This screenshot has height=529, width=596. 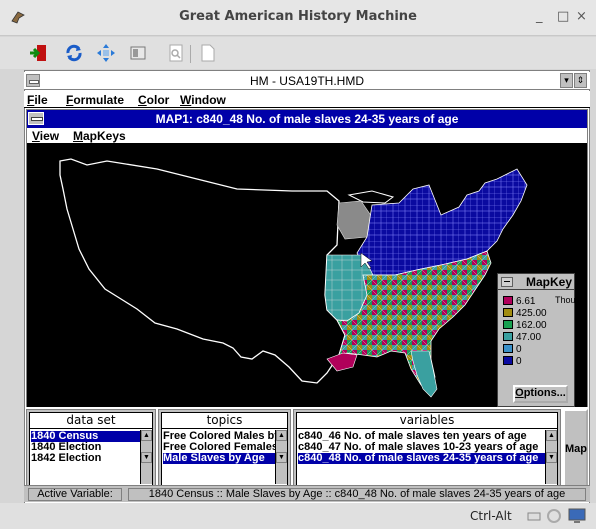 I want to click on region-north, so click(x=442, y=222).